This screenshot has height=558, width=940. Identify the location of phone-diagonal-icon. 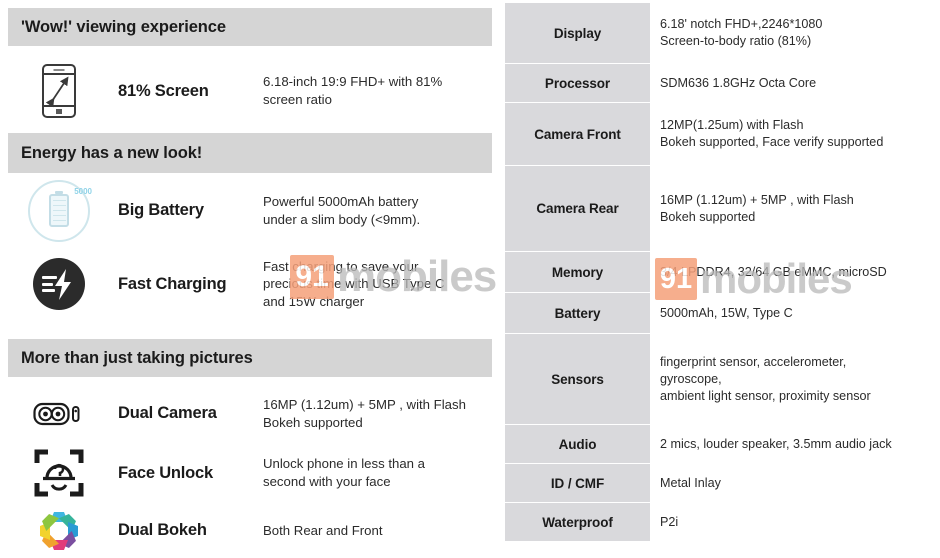
(59, 91).